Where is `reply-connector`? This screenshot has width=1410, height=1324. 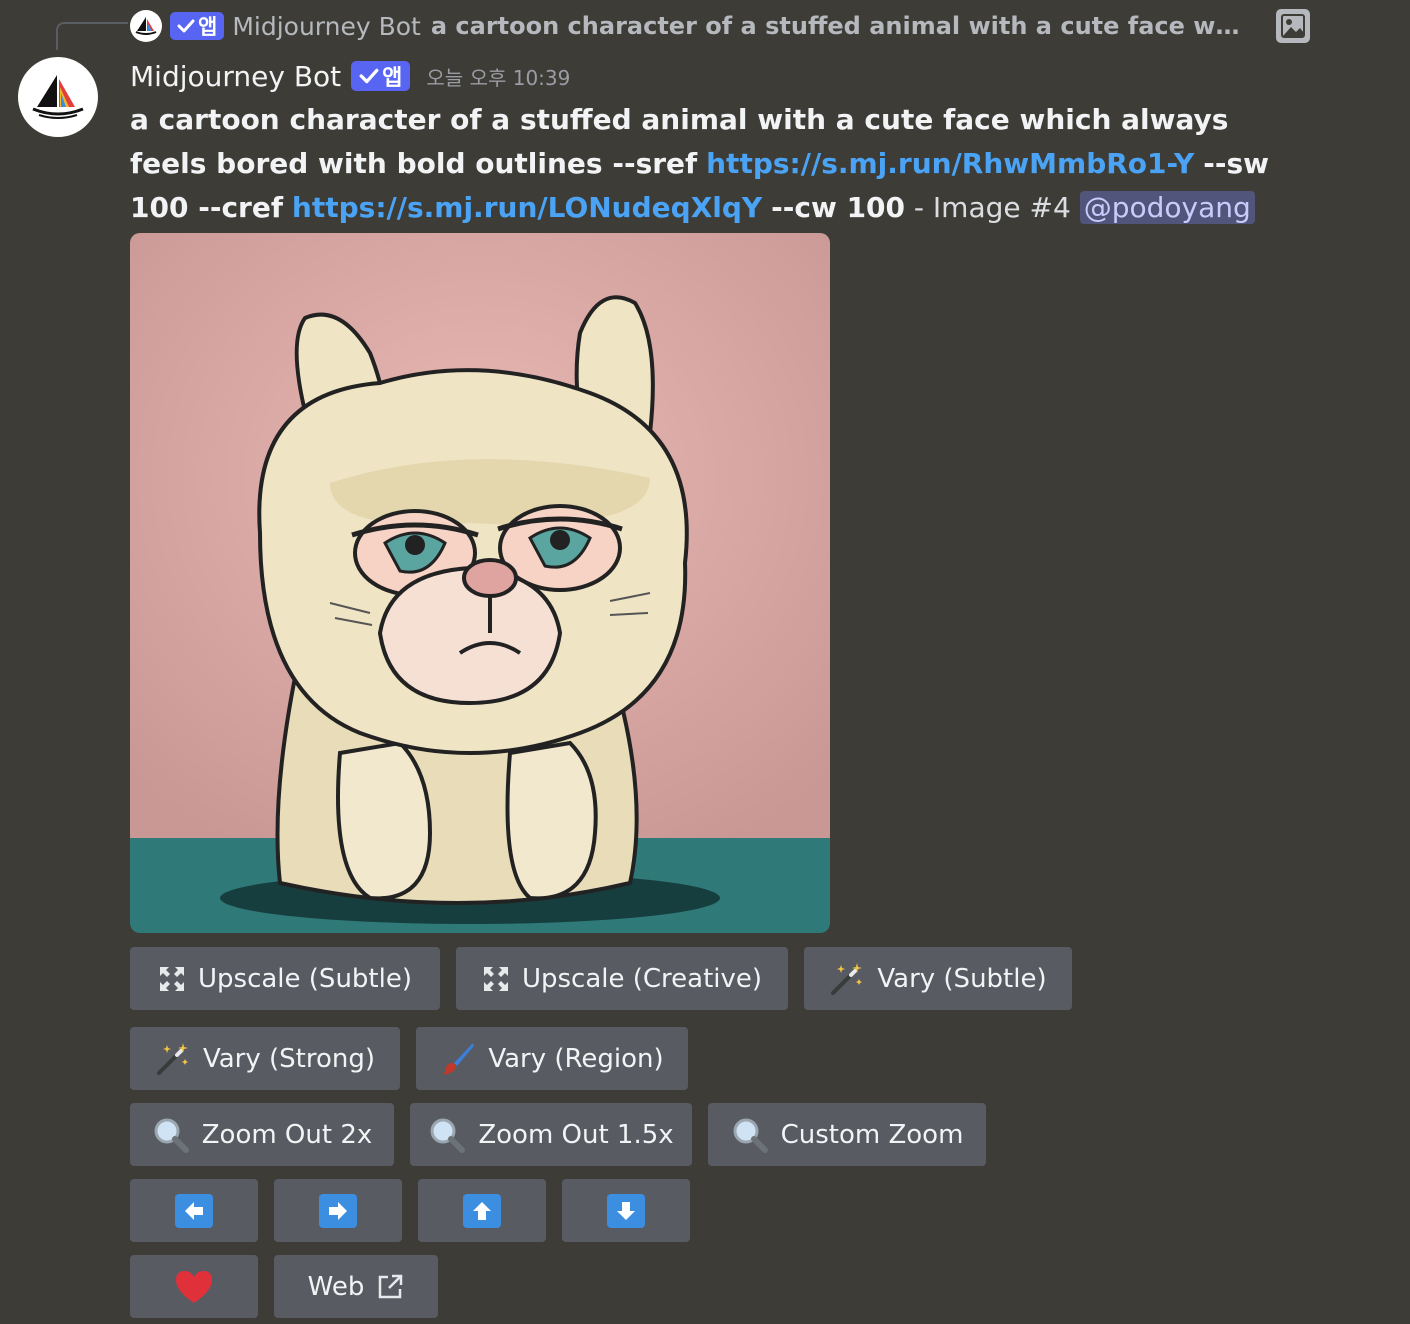
reply-connector is located at coordinates (92, 36).